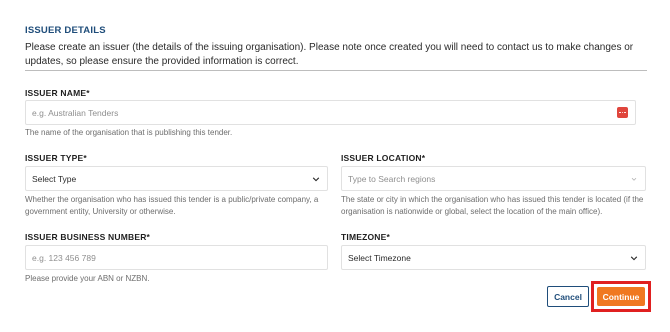 Image resolution: width=670 pixels, height=332 pixels. I want to click on issuer-location-label: ISSUER LOCATION*, so click(383, 158).